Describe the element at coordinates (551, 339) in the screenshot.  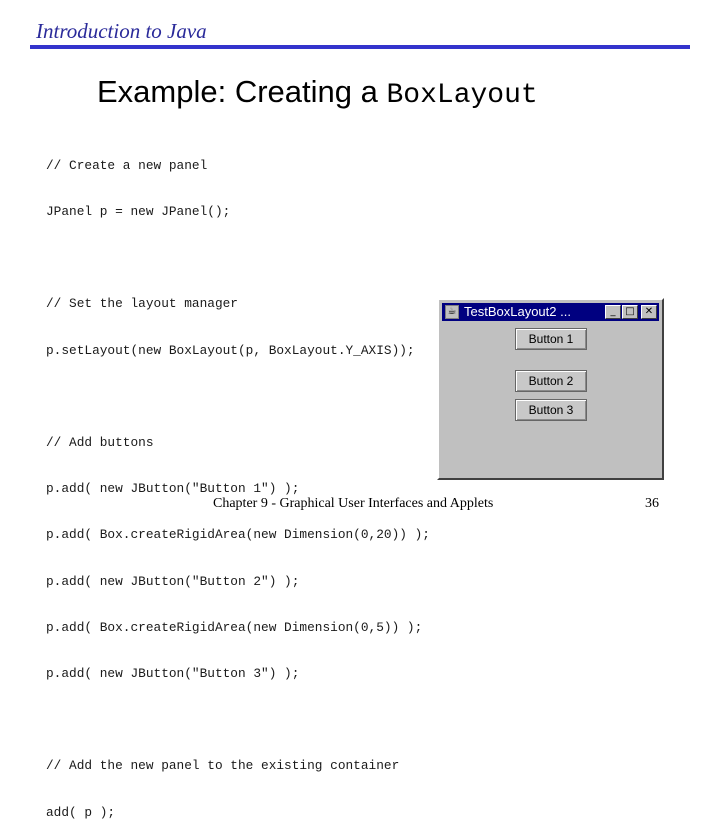
I see `button-1: Button 1` at that location.